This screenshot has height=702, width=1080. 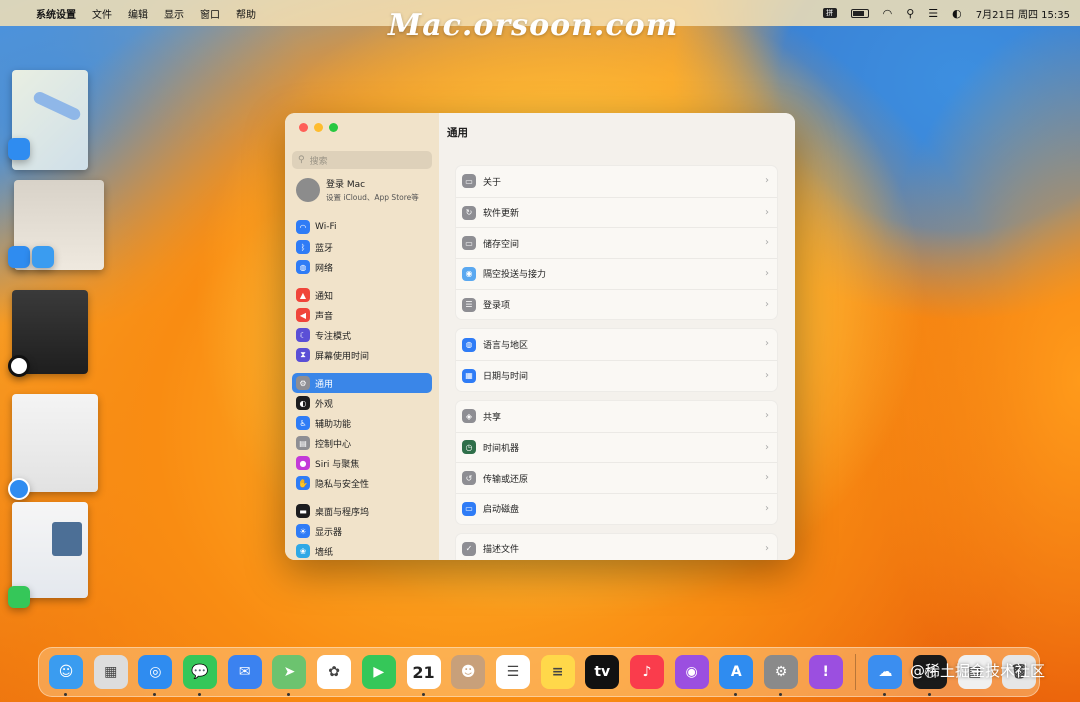 I want to click on settings-group: ▭ 关于 › ↻ 软件更新 › ▭ 储存空间 › ◉ 隔空投送与接力 › ☰ 登录项 ›, so click(x=616, y=243).